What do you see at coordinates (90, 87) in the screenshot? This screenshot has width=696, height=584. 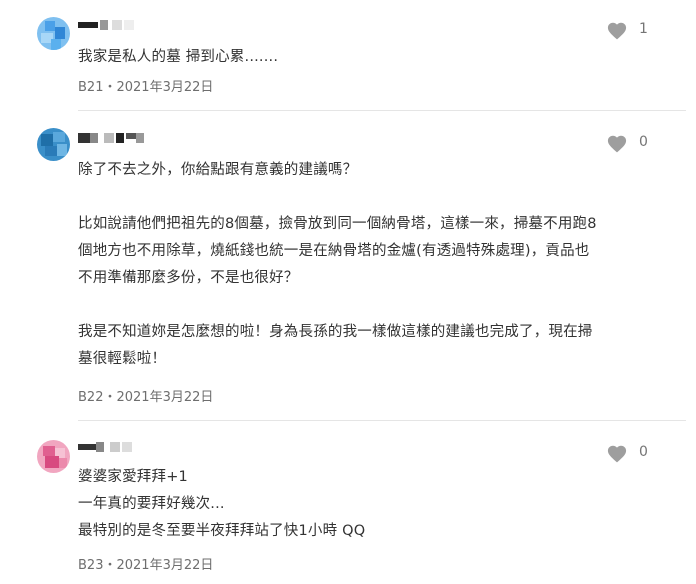 I see `floor-number: B21` at bounding box center [90, 87].